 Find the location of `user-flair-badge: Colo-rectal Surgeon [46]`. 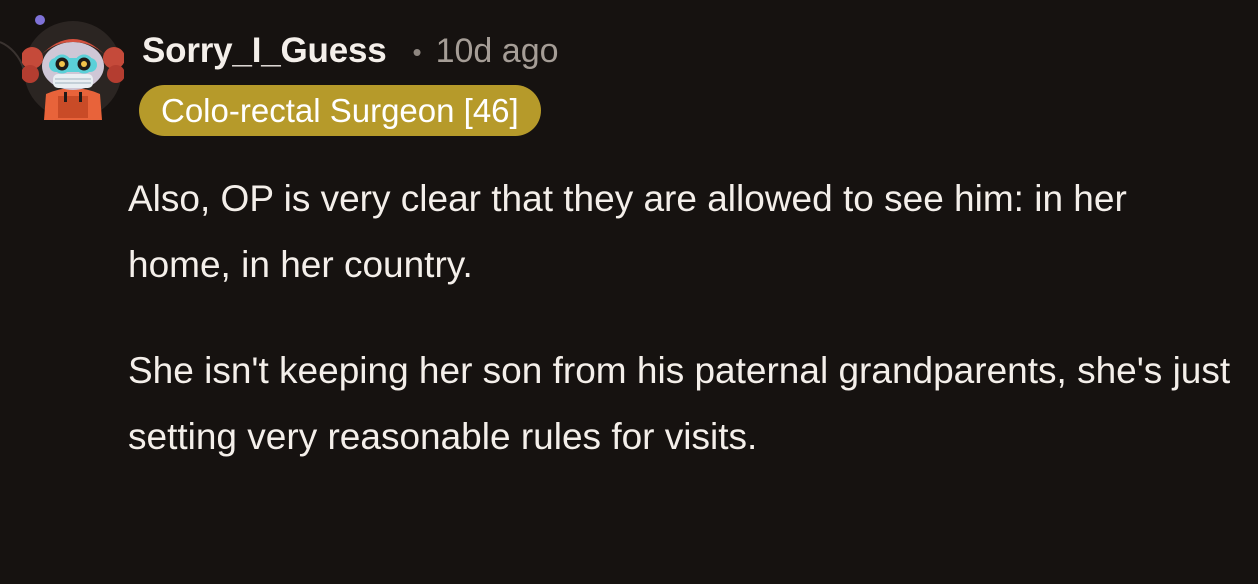

user-flair-badge: Colo-rectal Surgeon [46] is located at coordinates (340, 110).